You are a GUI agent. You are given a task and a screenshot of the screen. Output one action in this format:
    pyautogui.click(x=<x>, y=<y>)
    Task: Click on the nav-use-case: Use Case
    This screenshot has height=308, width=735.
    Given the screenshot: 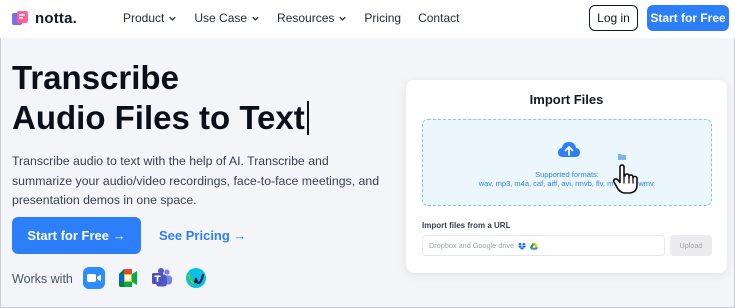 What is the action you would take?
    pyautogui.click(x=227, y=18)
    